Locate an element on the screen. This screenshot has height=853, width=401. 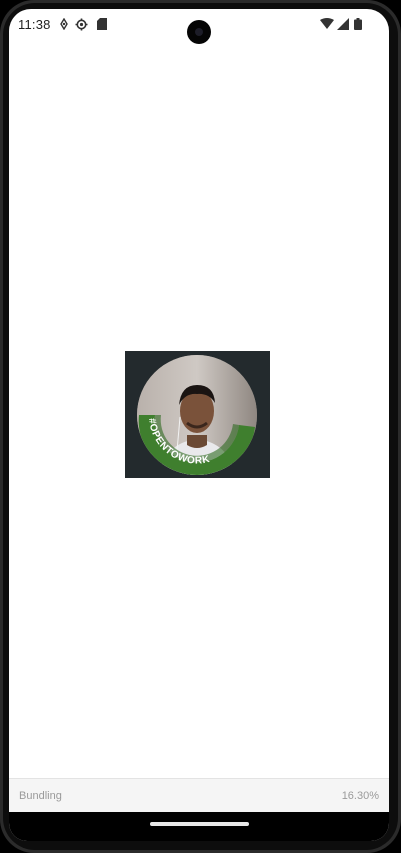
bundling-progress: 16.30% is located at coordinates (360, 796).